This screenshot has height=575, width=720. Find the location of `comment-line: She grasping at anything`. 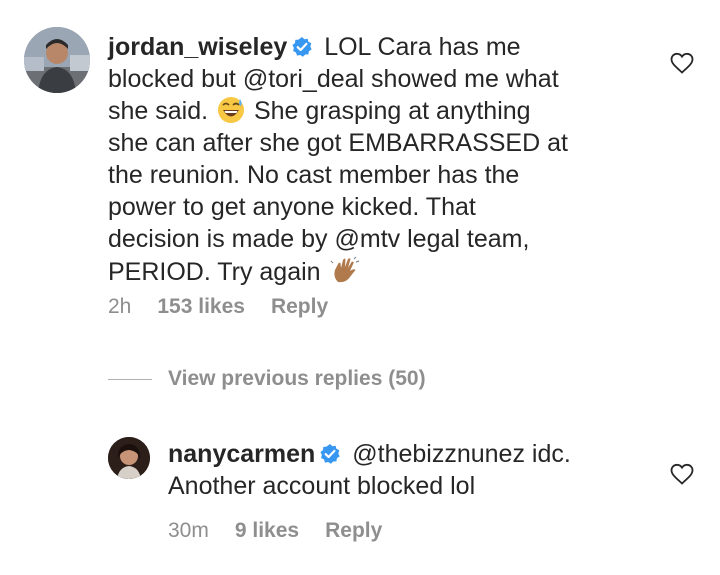

comment-line: She grasping at anything is located at coordinates (392, 111).